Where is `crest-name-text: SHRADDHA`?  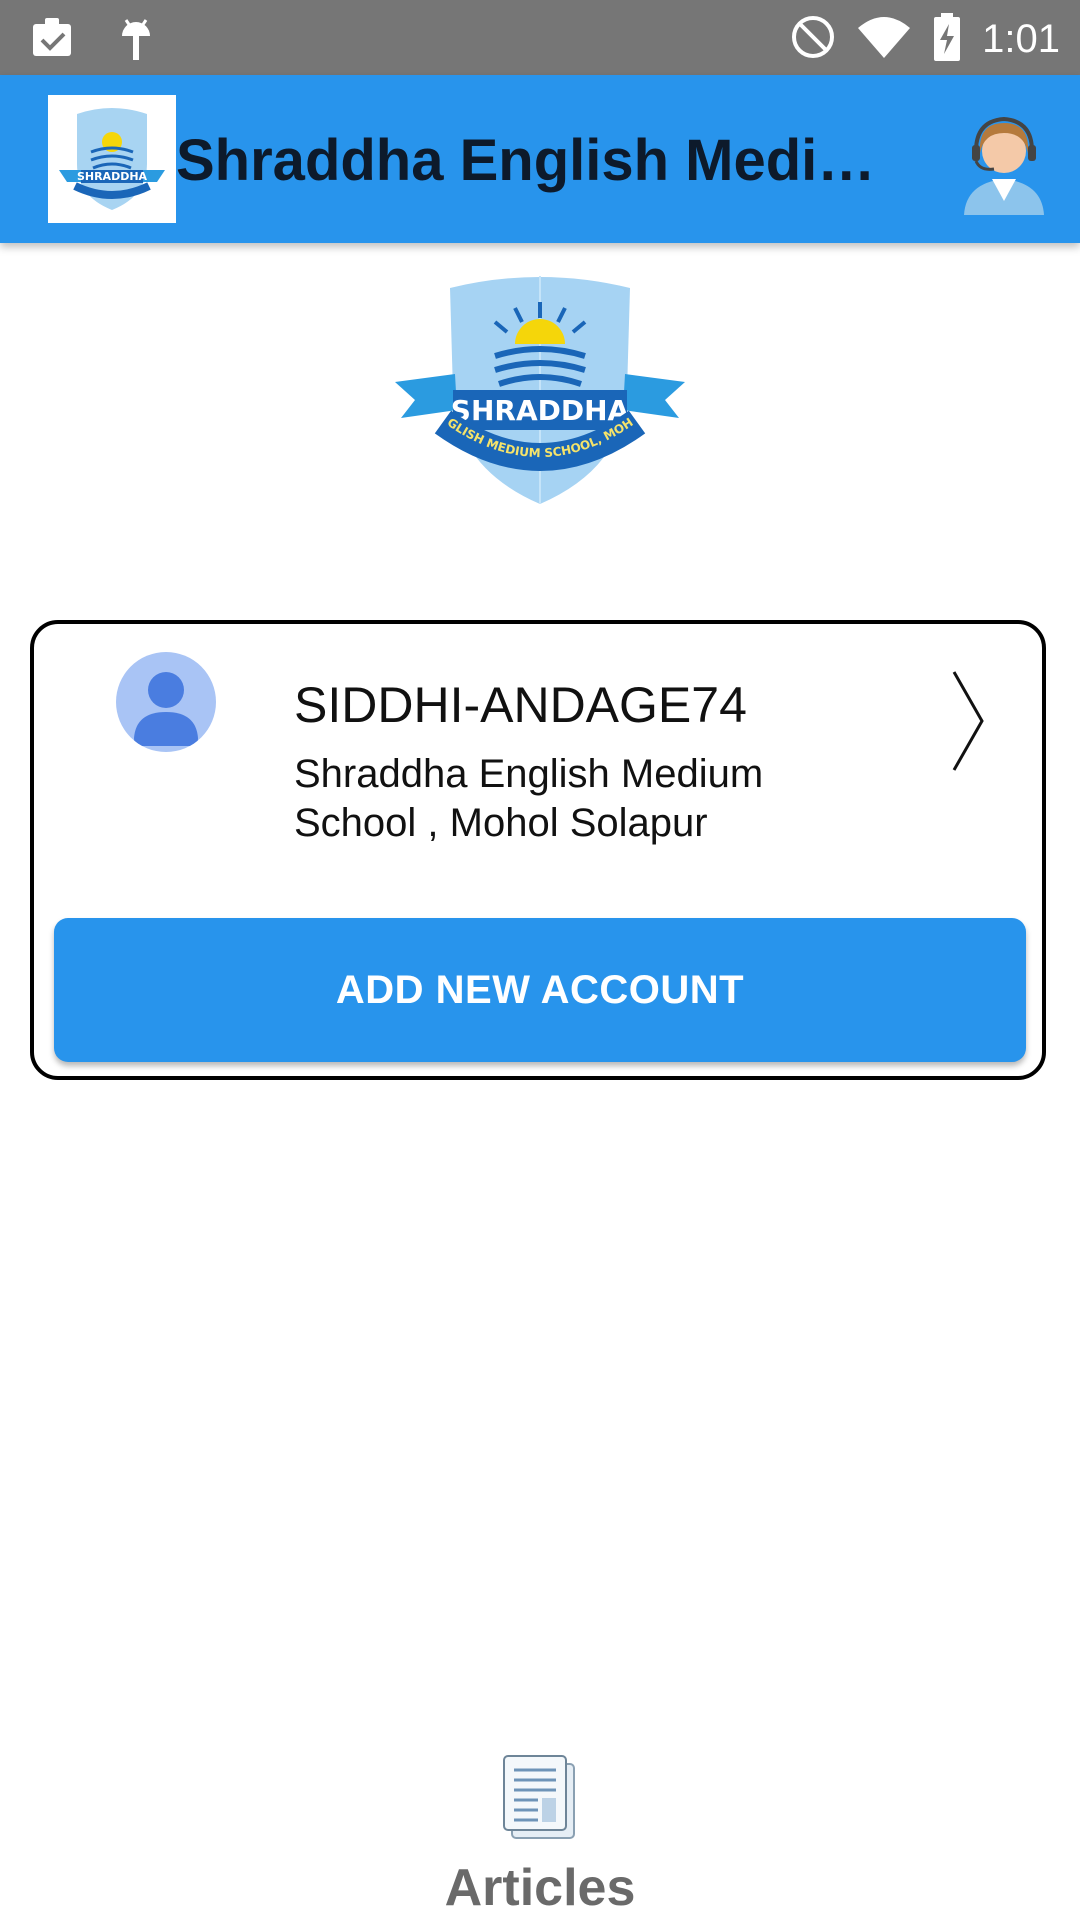 crest-name-text: SHRADDHA is located at coordinates (540, 410).